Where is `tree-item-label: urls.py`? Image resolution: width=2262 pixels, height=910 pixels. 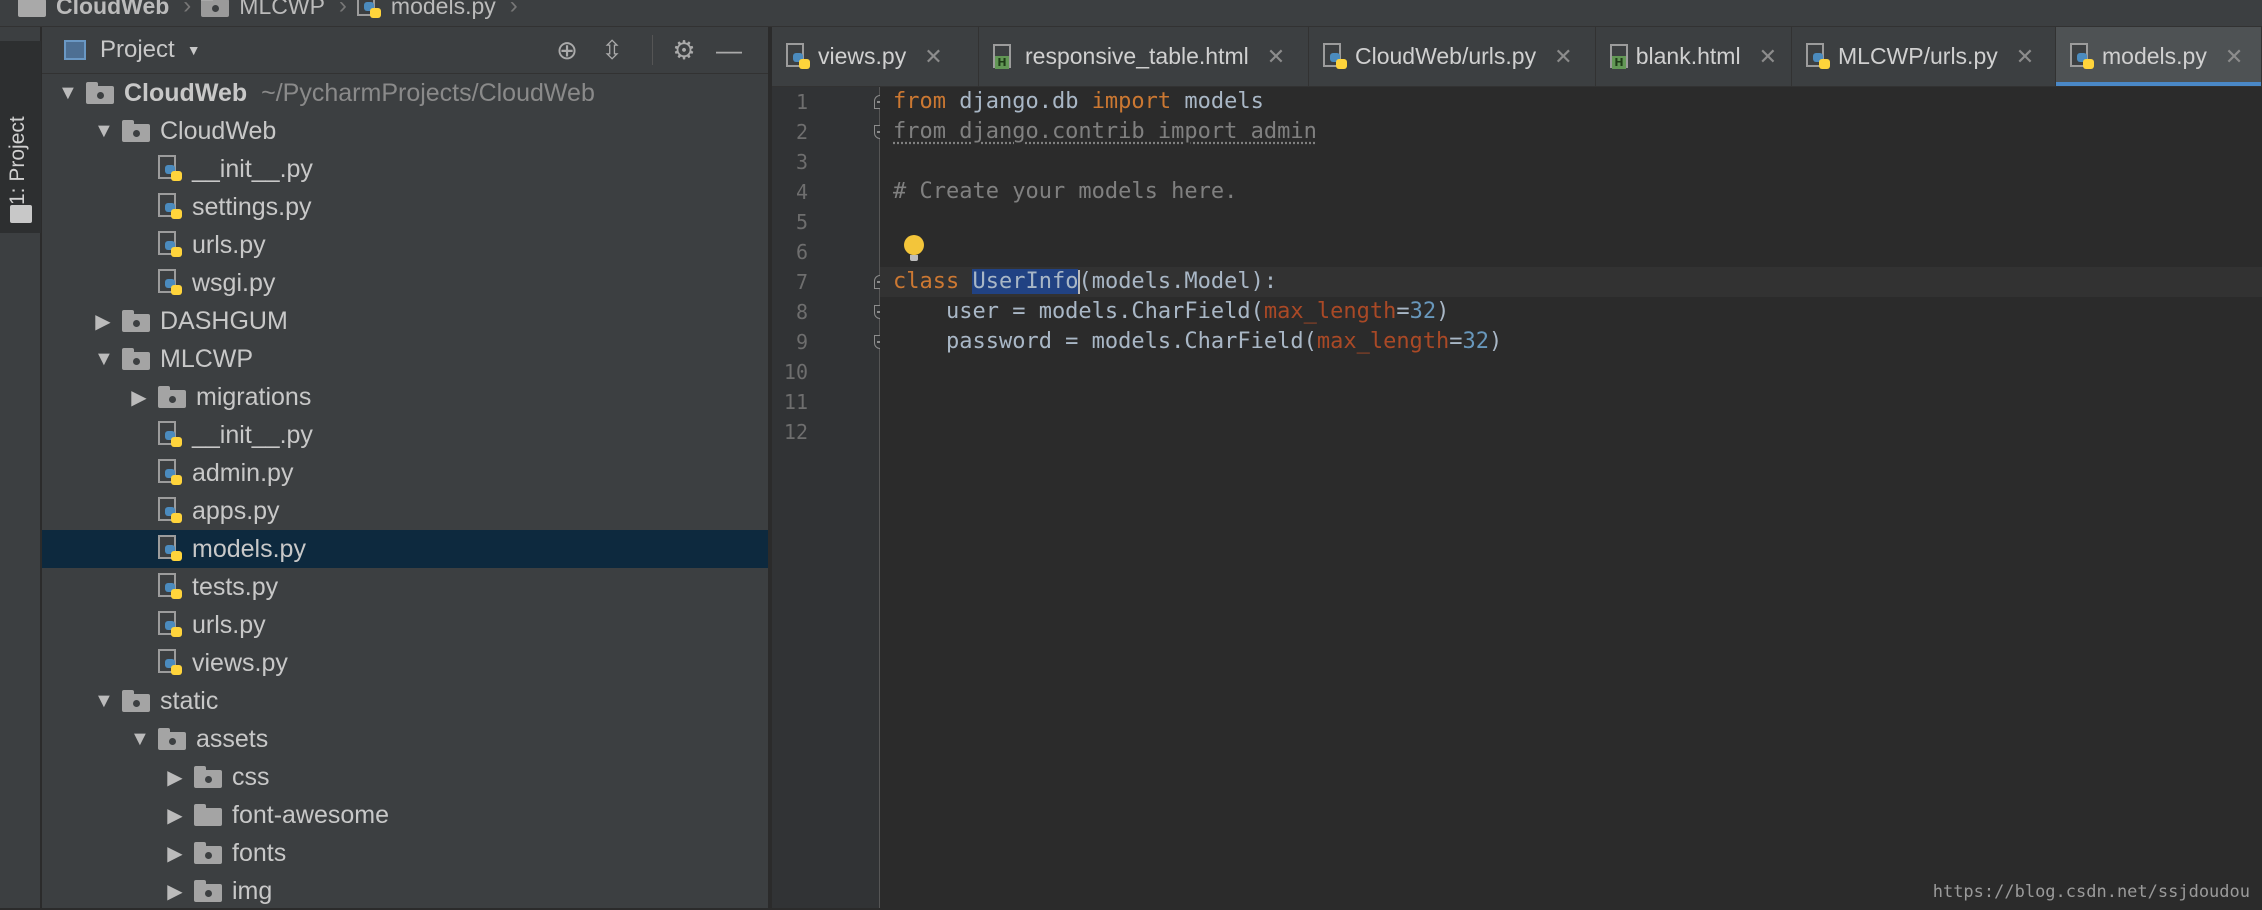
tree-item-label: urls.py is located at coordinates (229, 244).